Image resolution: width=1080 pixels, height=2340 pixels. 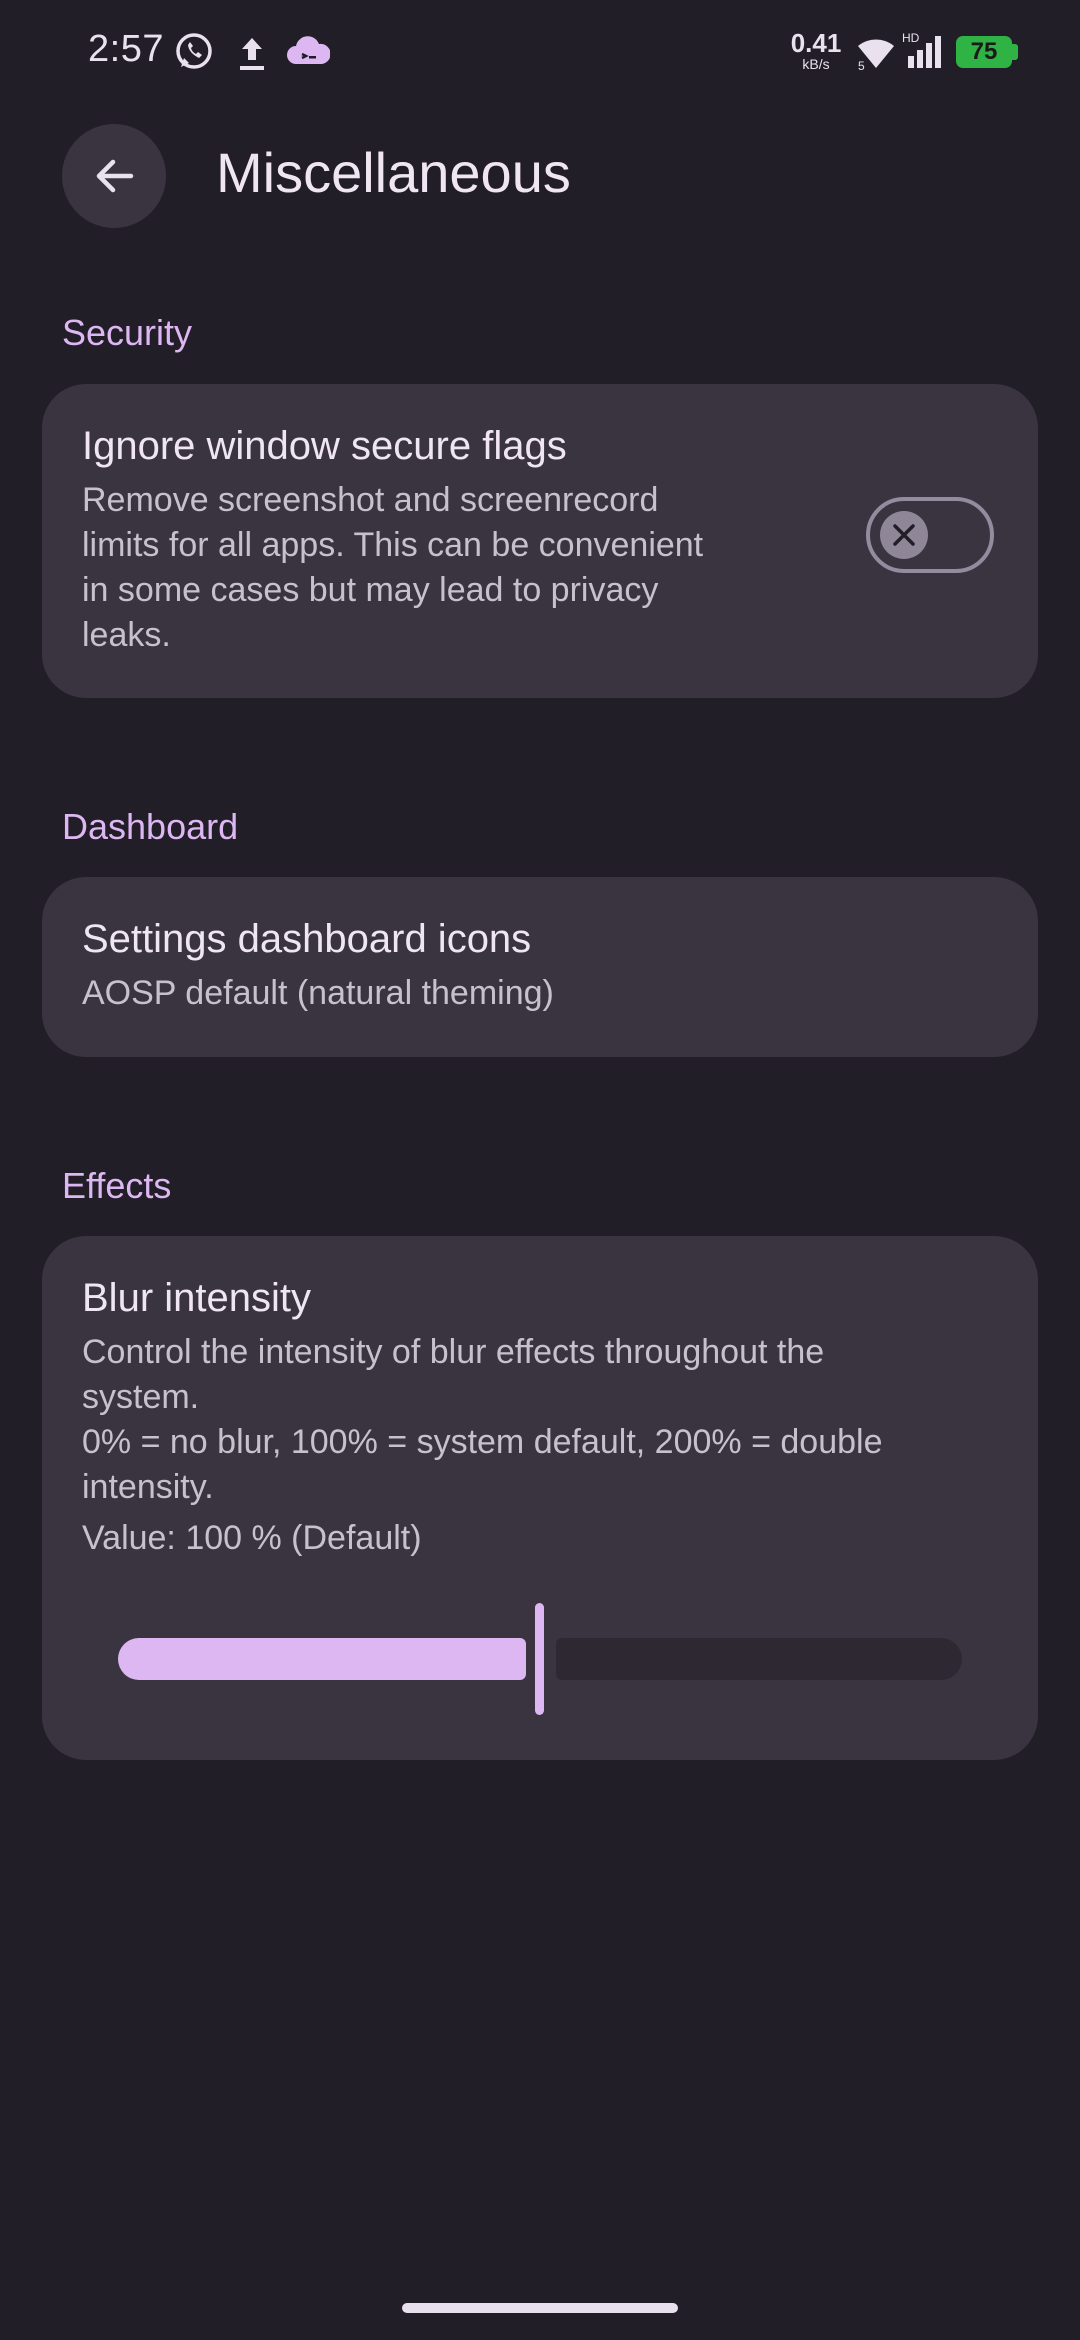 I want to click on slider-thumb, so click(x=539, y=1659).